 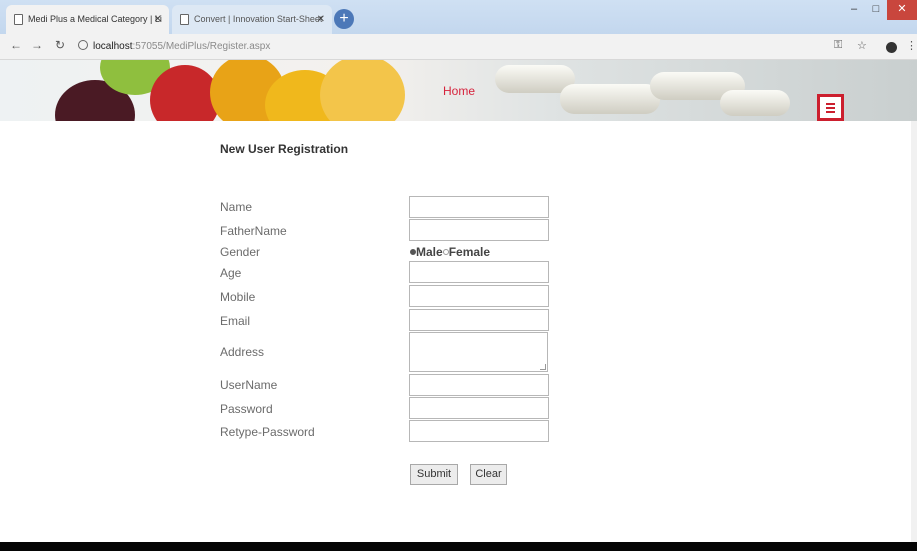 What do you see at coordinates (478, 352) in the screenshot?
I see `address-textarea` at bounding box center [478, 352].